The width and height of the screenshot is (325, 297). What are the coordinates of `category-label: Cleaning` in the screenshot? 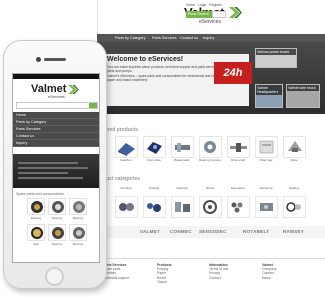 It's located at (182, 188).